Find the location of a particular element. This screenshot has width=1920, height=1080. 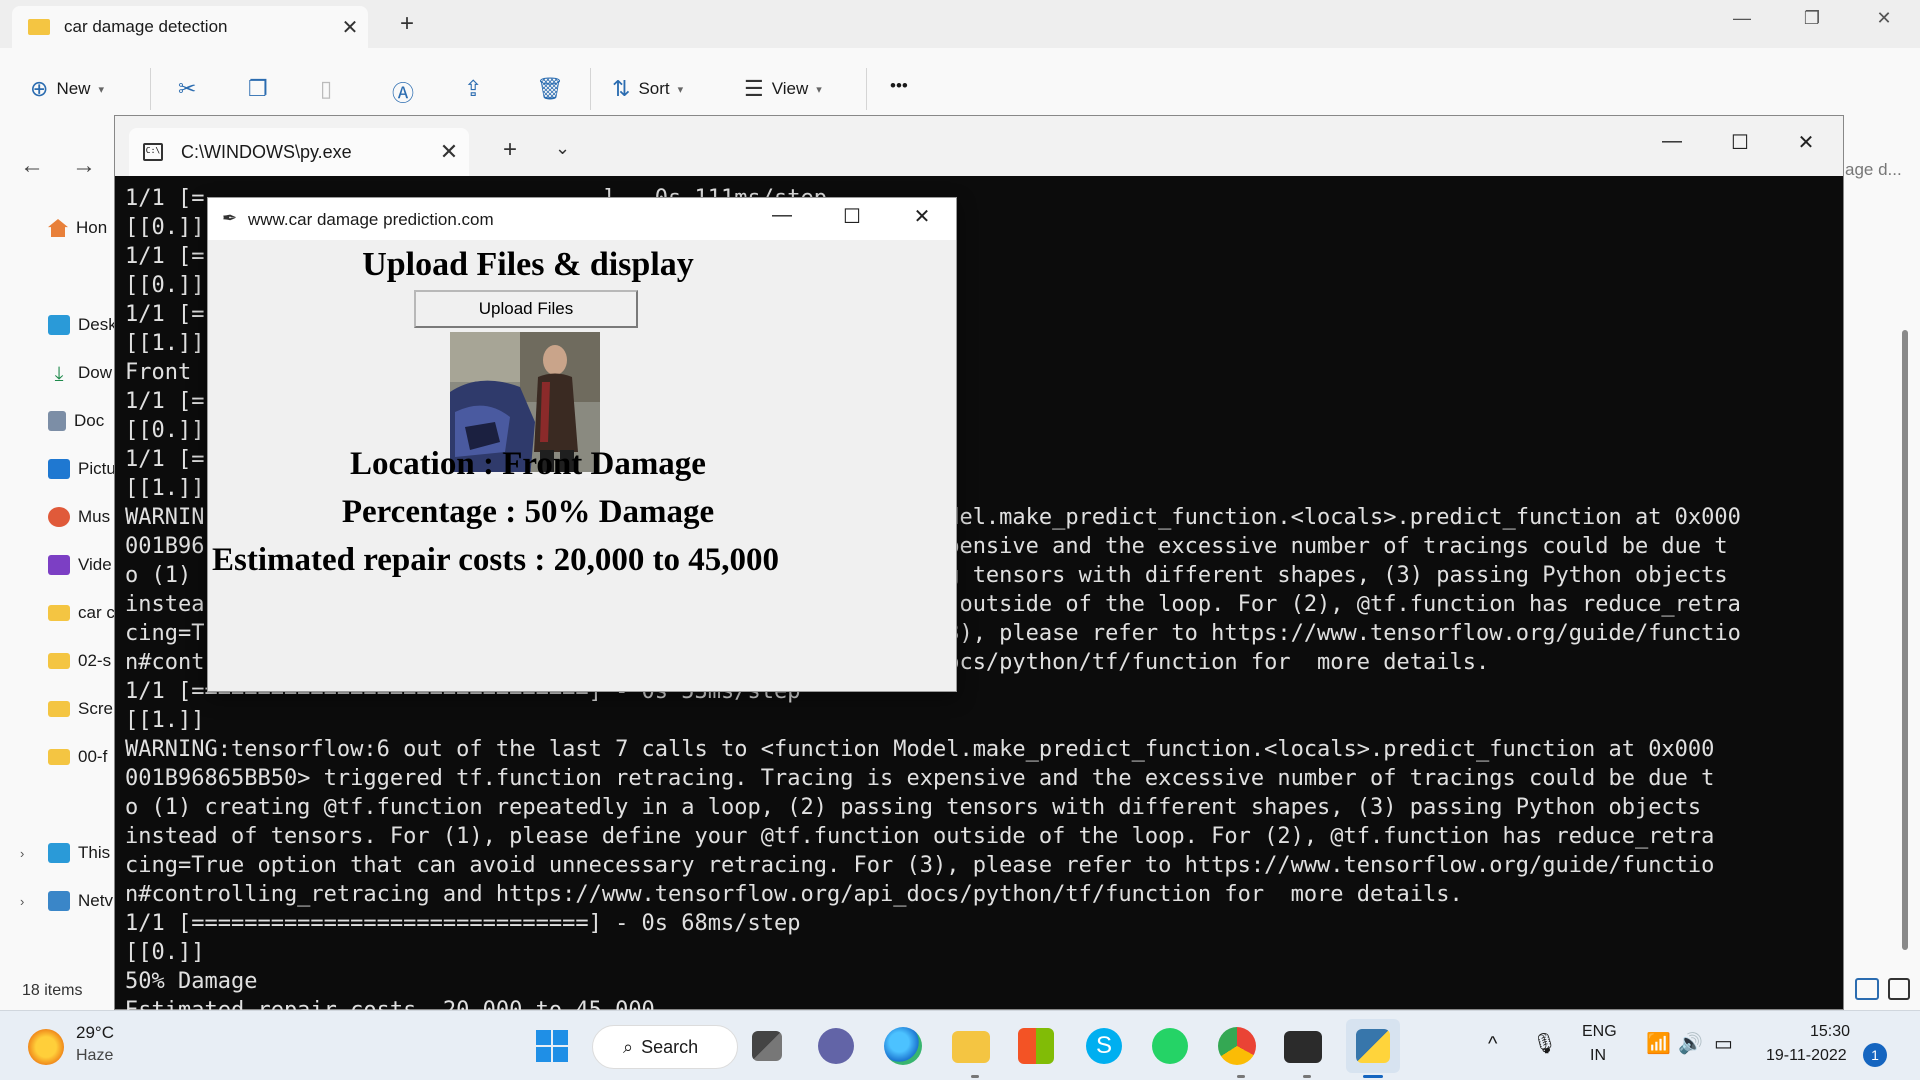

sort-button: ⇅ Sort ▾ is located at coordinates (647, 89).